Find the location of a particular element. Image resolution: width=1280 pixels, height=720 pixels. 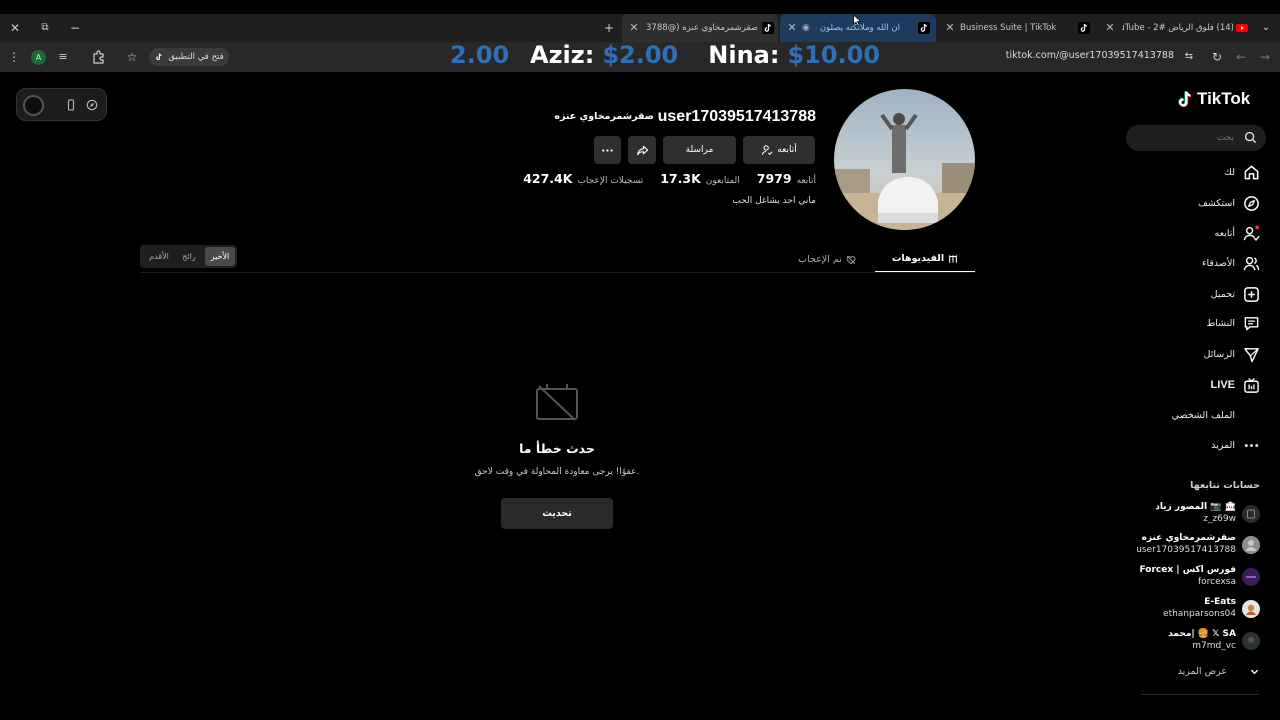

more-options-button is located at coordinates (607, 150).